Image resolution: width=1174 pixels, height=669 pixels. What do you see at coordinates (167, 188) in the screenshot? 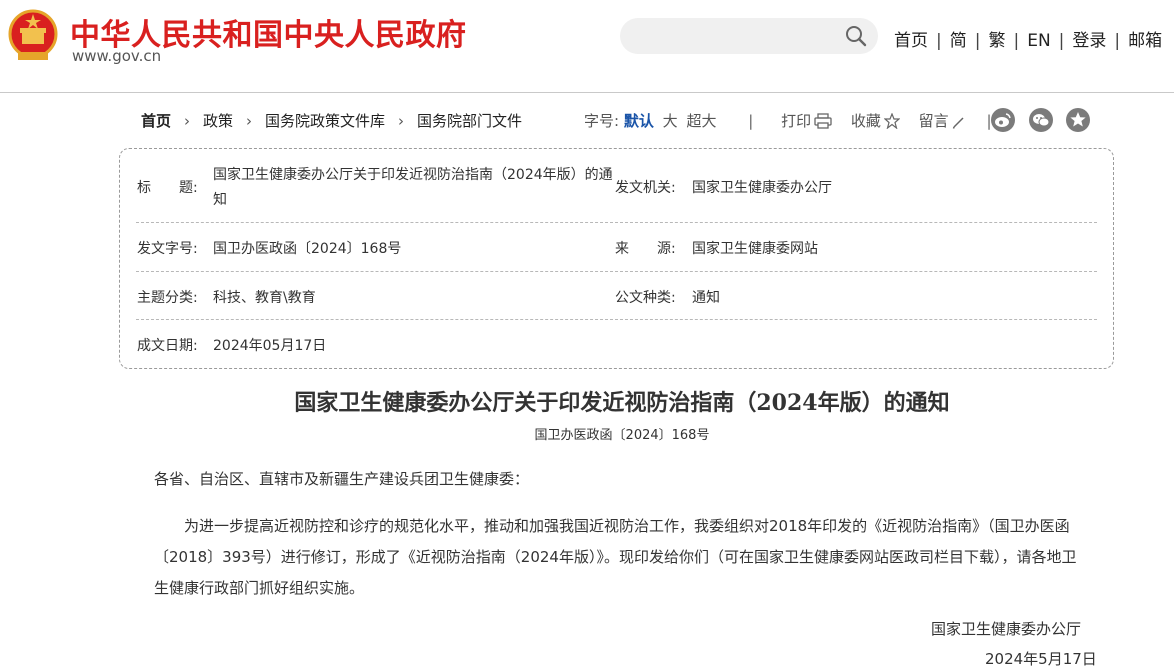
I see `title-label: 标 题:` at bounding box center [167, 188].